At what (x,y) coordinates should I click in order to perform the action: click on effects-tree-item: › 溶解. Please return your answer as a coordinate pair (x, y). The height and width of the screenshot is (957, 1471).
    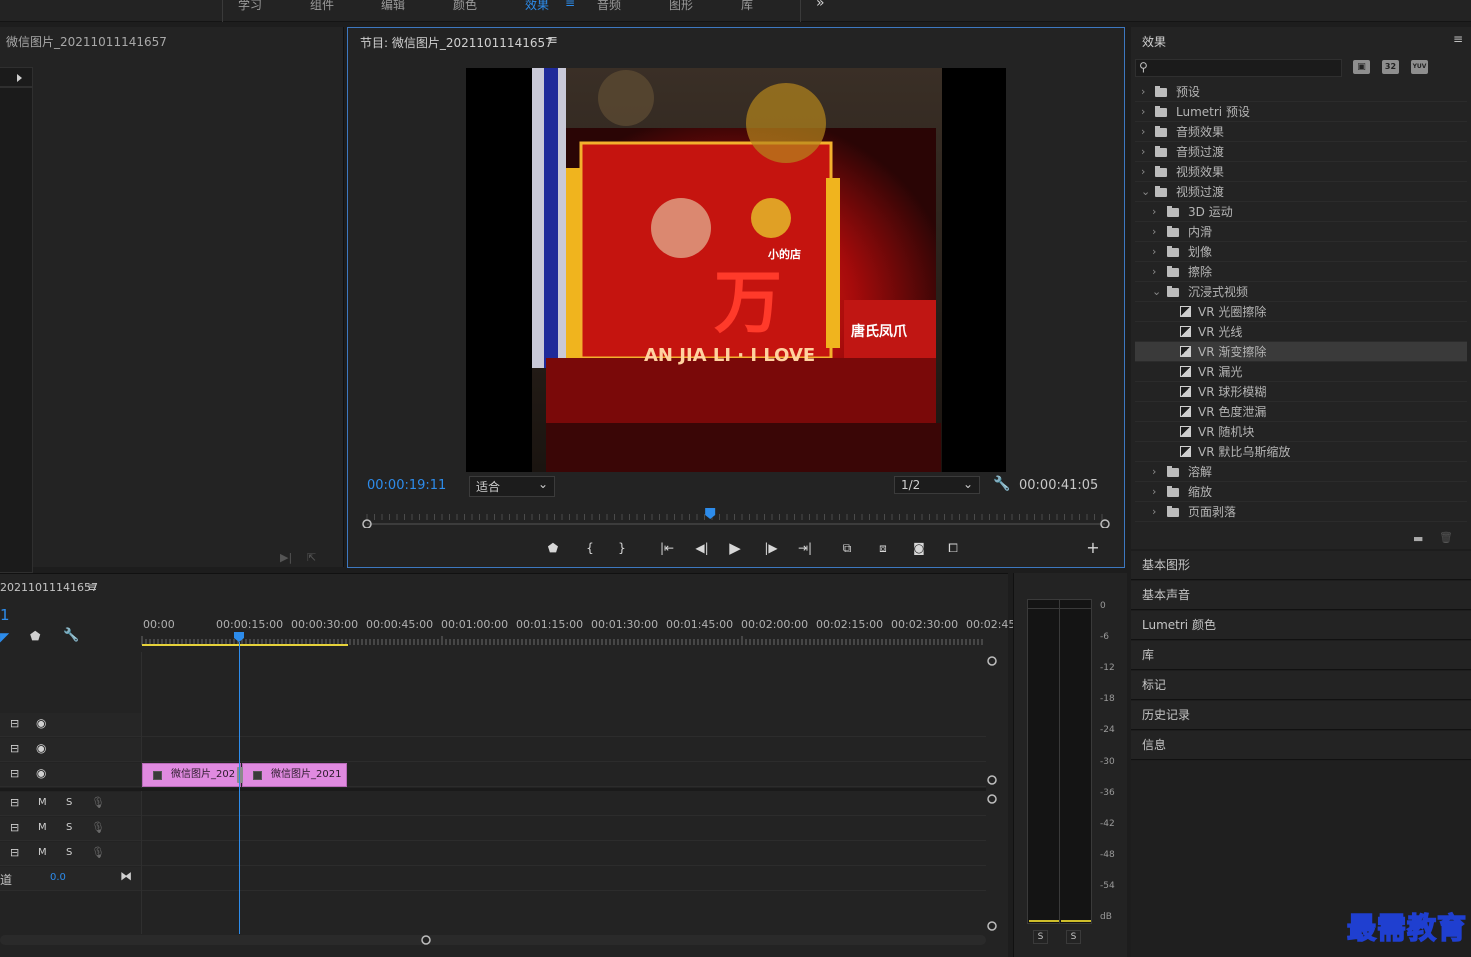
    Looking at the image, I should click on (1301, 472).